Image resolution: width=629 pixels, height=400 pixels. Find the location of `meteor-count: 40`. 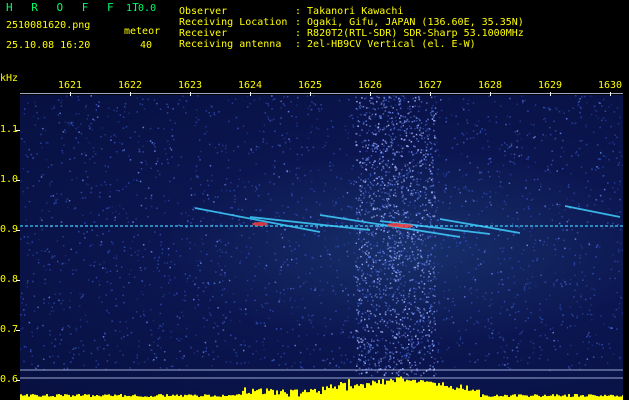

meteor-count: 40 is located at coordinates (146, 45).